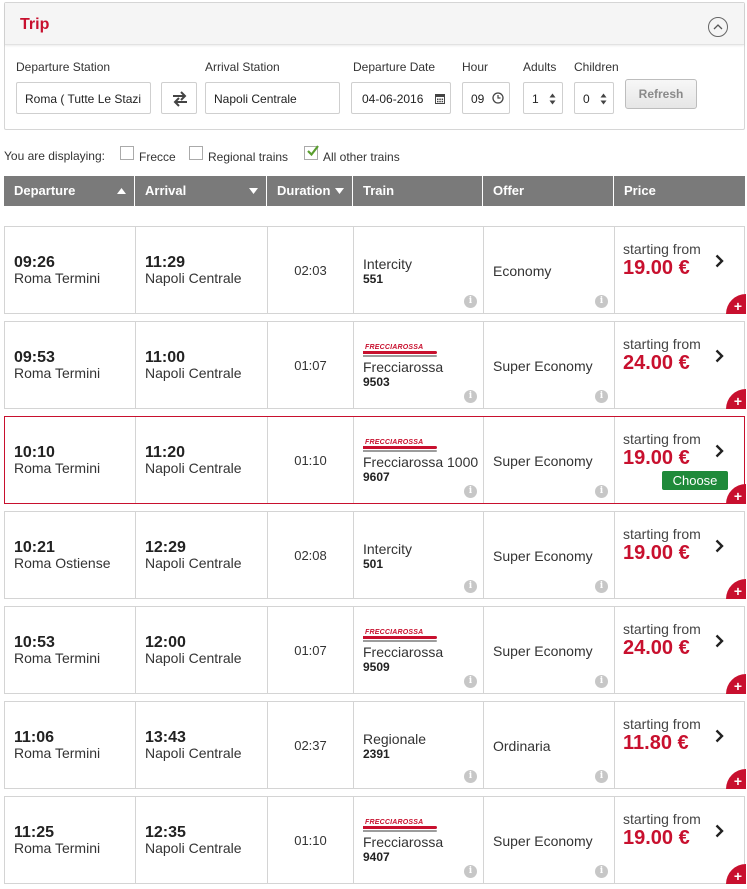 The image size is (747, 889). What do you see at coordinates (311, 650) in the screenshot?
I see `duration-cell: 01:07` at bounding box center [311, 650].